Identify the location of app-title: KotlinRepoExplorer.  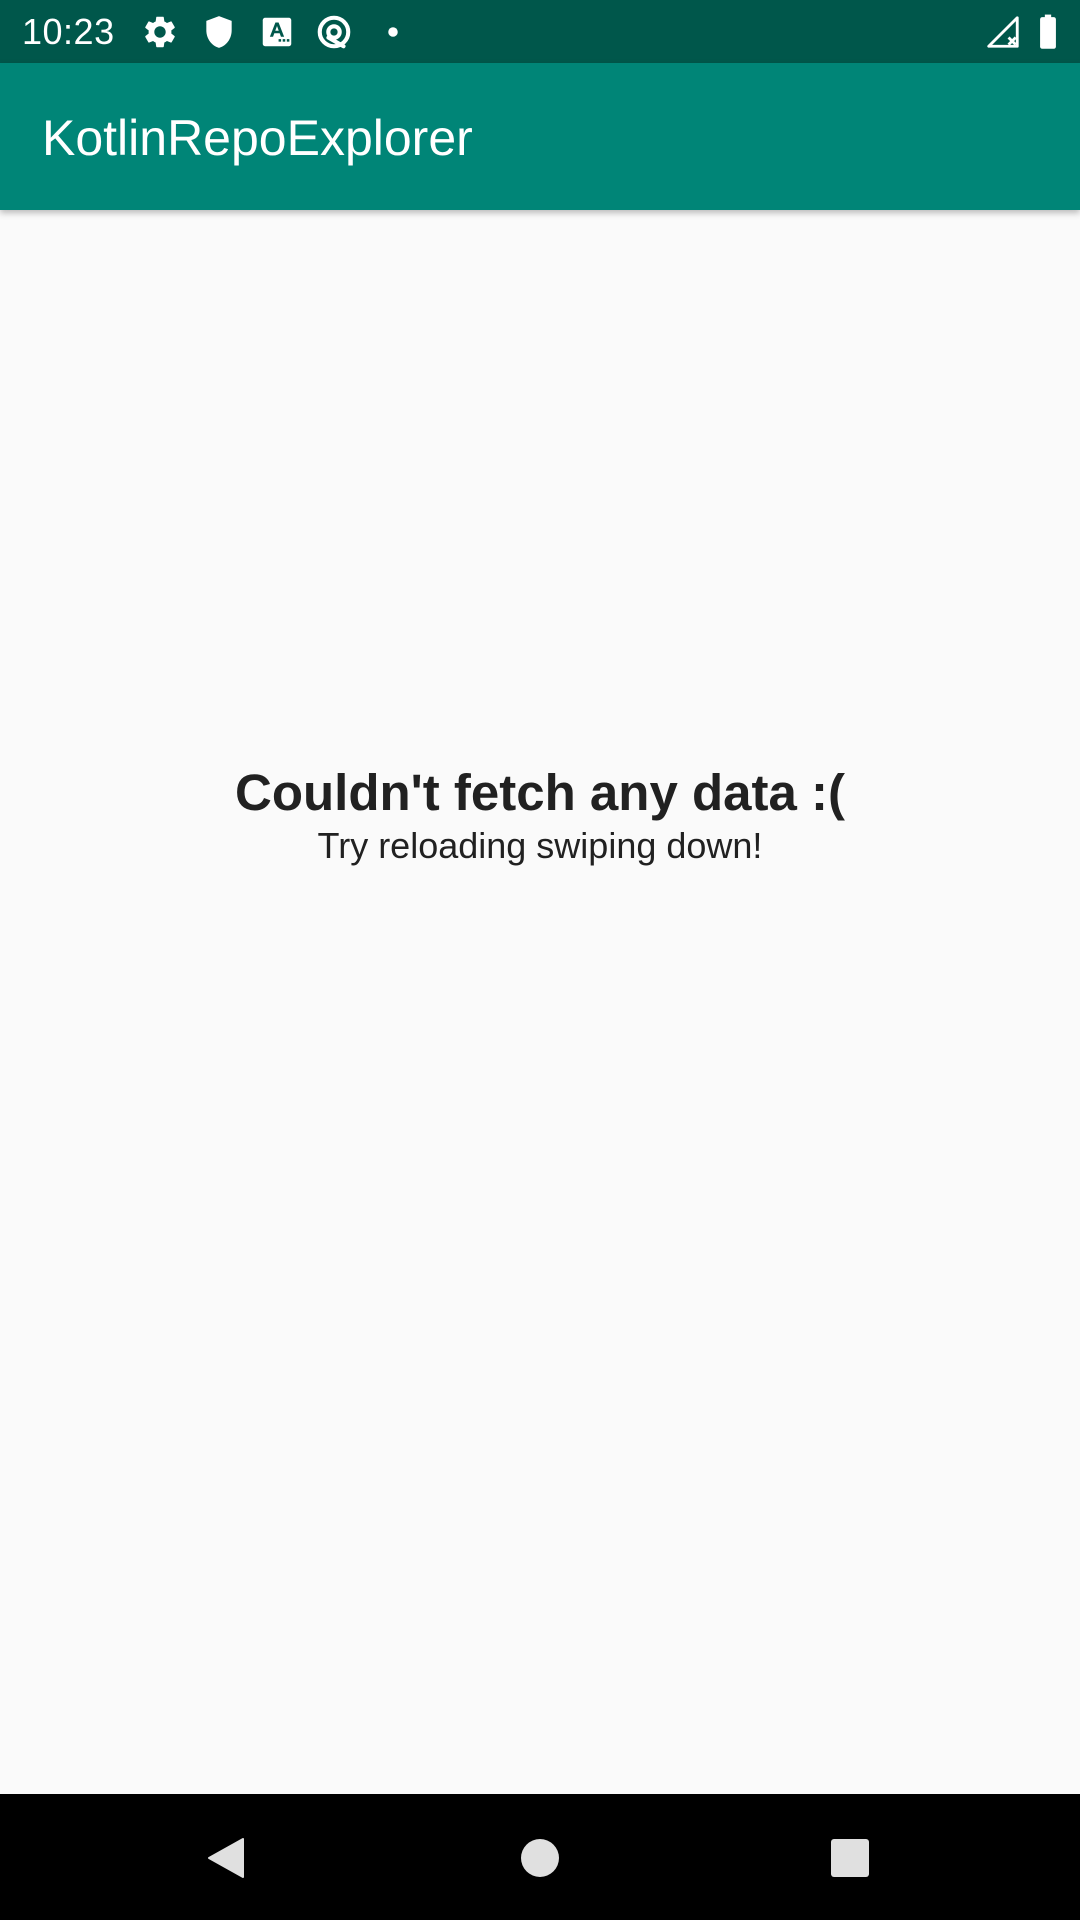
(257, 138).